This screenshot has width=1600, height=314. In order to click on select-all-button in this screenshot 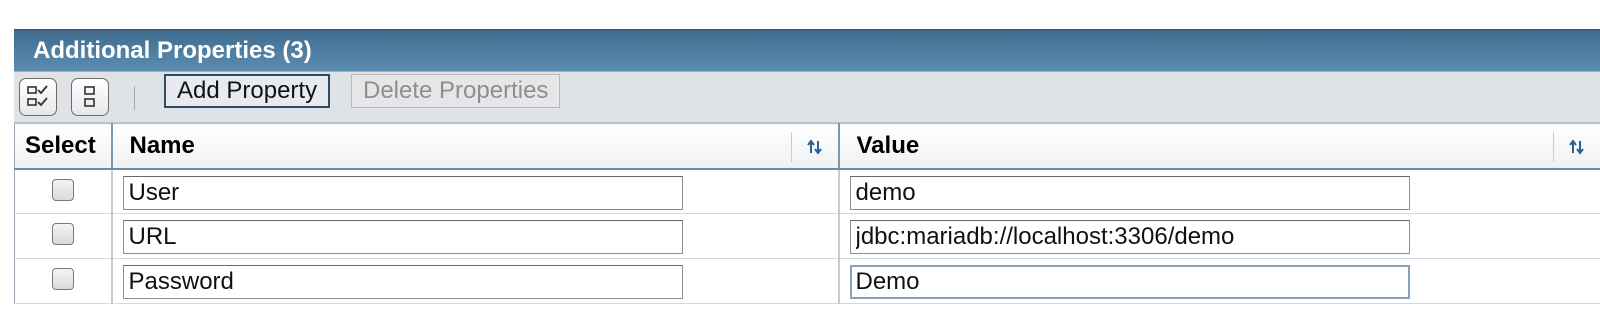, I will do `click(38, 97)`.